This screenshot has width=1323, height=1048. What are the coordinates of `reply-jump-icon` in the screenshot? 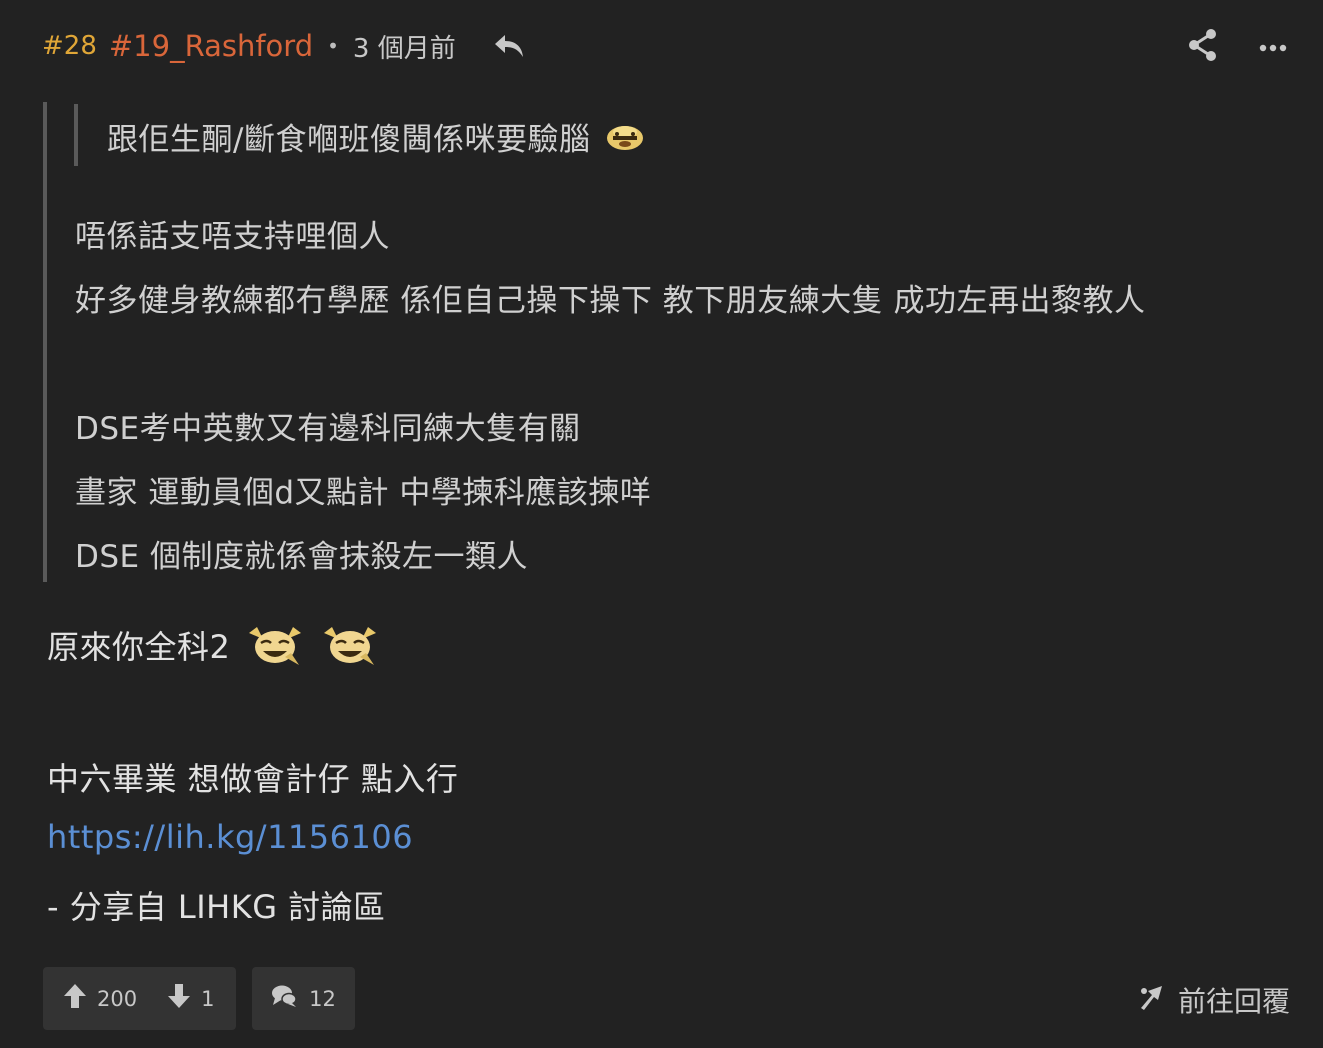 It's located at (1153, 1000).